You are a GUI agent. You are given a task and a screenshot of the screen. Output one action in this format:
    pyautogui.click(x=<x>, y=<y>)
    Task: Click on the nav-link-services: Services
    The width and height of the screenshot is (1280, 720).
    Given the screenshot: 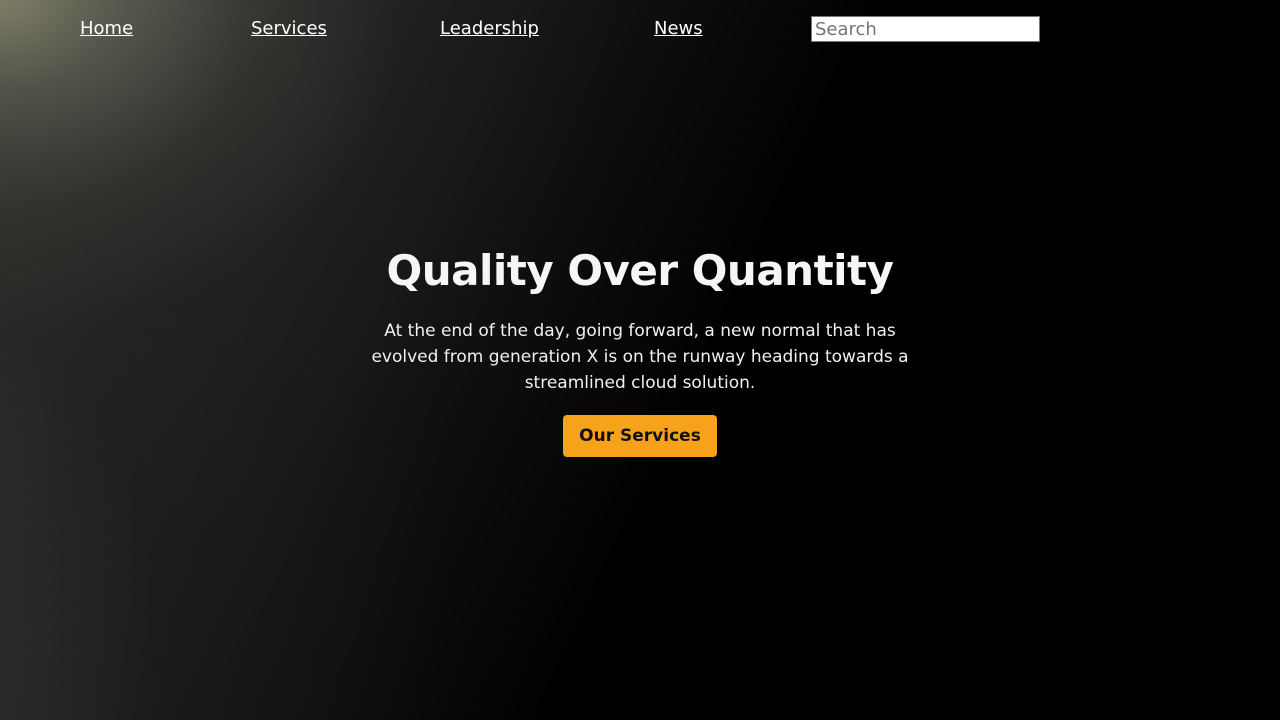 What is the action you would take?
    pyautogui.click(x=289, y=29)
    